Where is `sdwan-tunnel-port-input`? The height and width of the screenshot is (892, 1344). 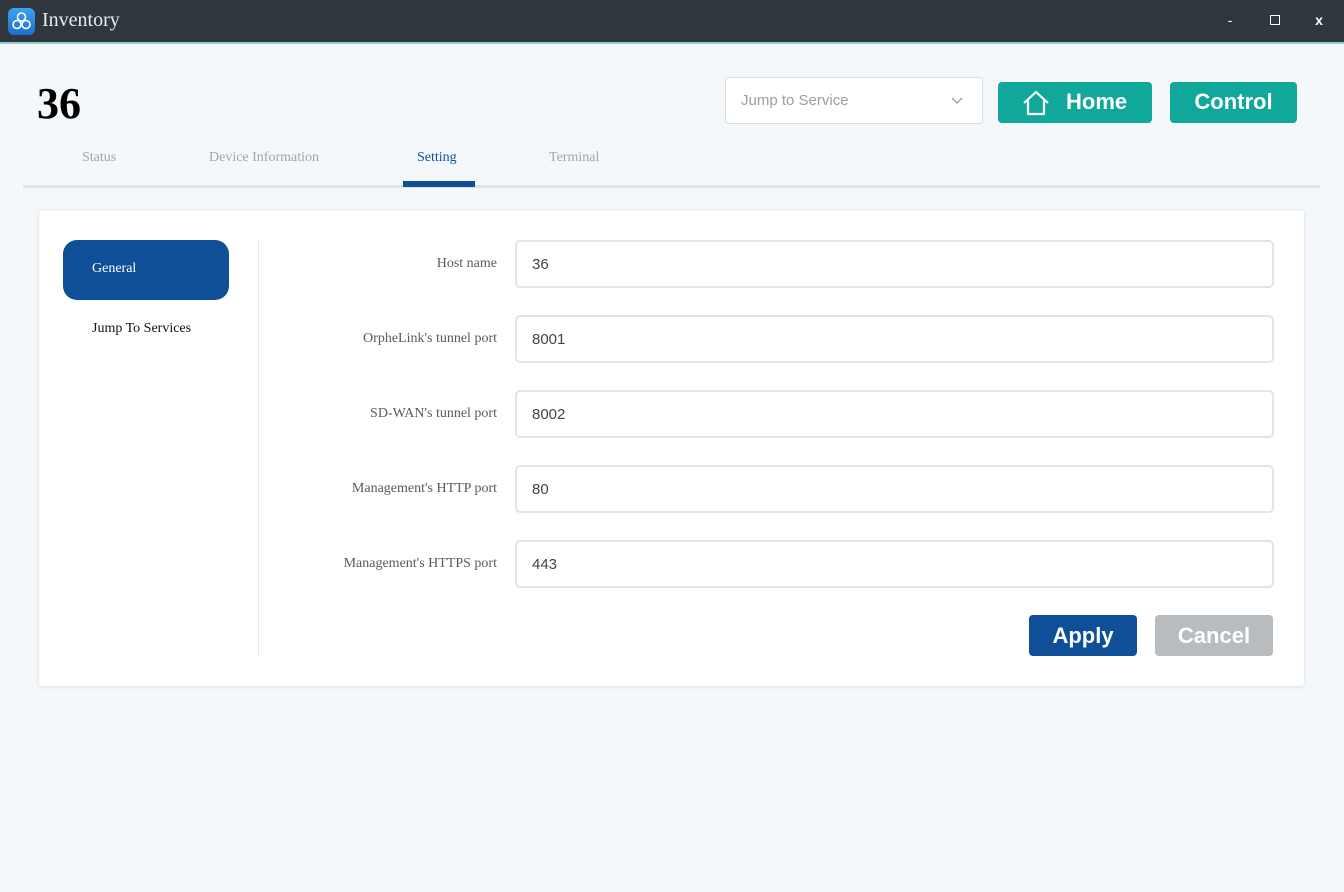
sdwan-tunnel-port-input is located at coordinates (894, 414).